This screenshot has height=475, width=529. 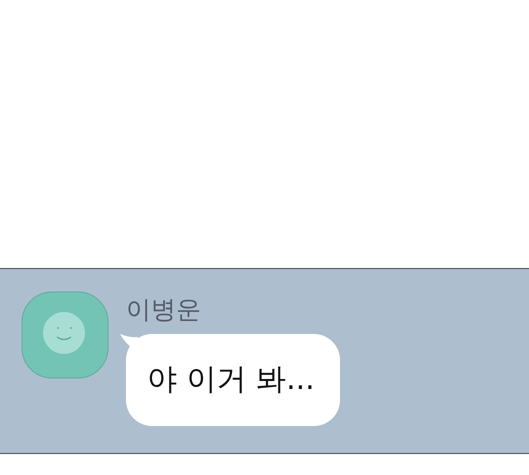 What do you see at coordinates (164, 310) in the screenshot?
I see `sender-name: 이병운` at bounding box center [164, 310].